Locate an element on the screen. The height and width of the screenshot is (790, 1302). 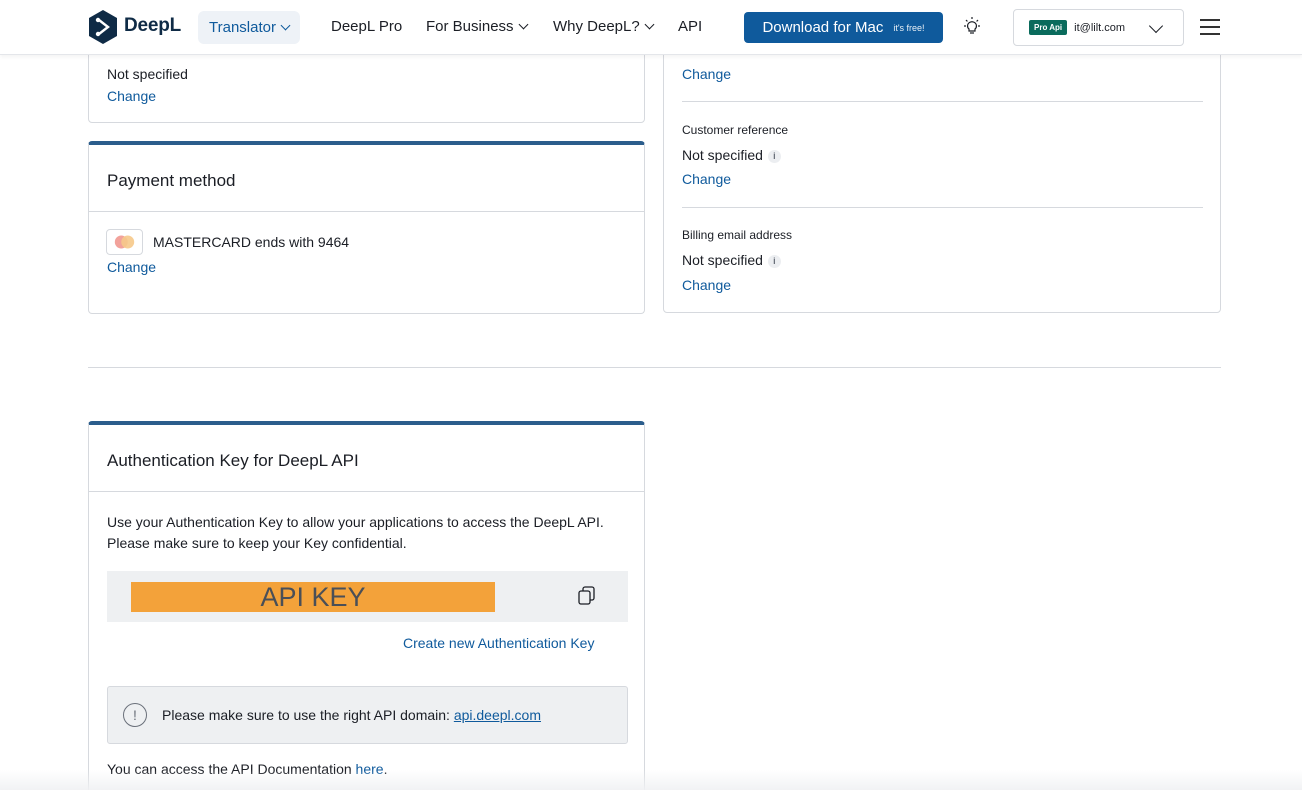
download-free-badge: it's free! is located at coordinates (909, 27).